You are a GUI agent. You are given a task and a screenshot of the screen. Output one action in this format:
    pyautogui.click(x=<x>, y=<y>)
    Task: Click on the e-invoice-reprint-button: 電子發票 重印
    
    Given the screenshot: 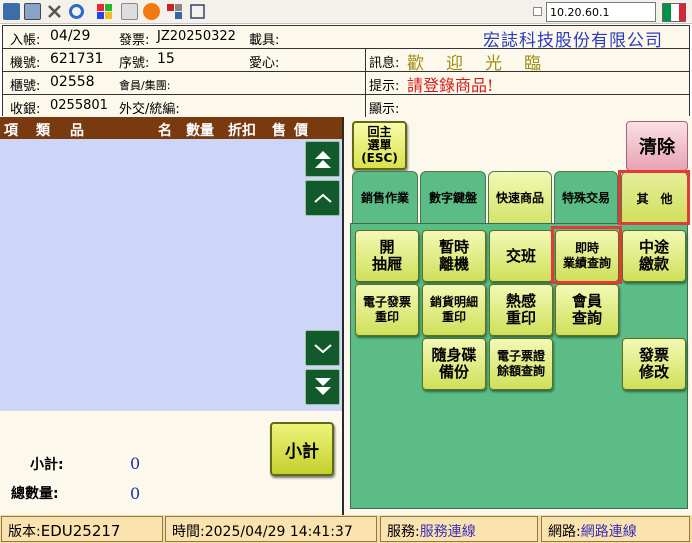 What is the action you would take?
    pyautogui.click(x=387, y=310)
    